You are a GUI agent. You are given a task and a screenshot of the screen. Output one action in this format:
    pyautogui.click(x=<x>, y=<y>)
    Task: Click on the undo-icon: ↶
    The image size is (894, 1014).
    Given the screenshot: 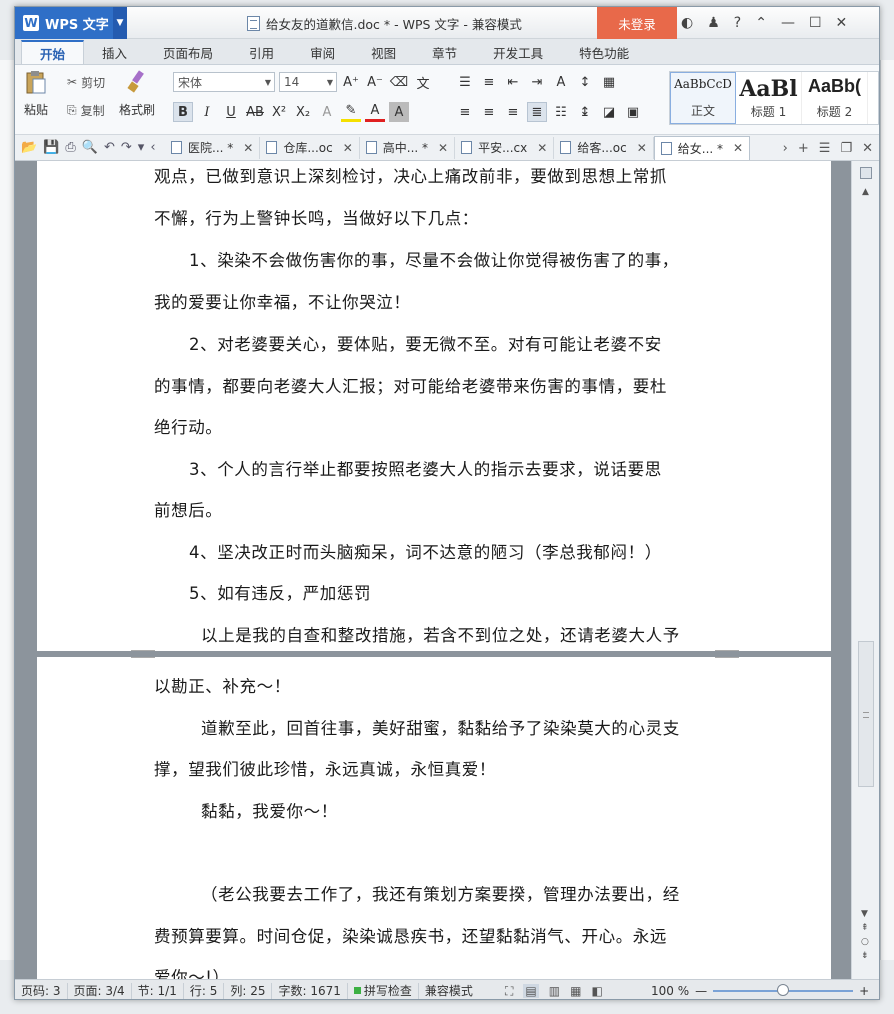 What is the action you would take?
    pyautogui.click(x=109, y=147)
    